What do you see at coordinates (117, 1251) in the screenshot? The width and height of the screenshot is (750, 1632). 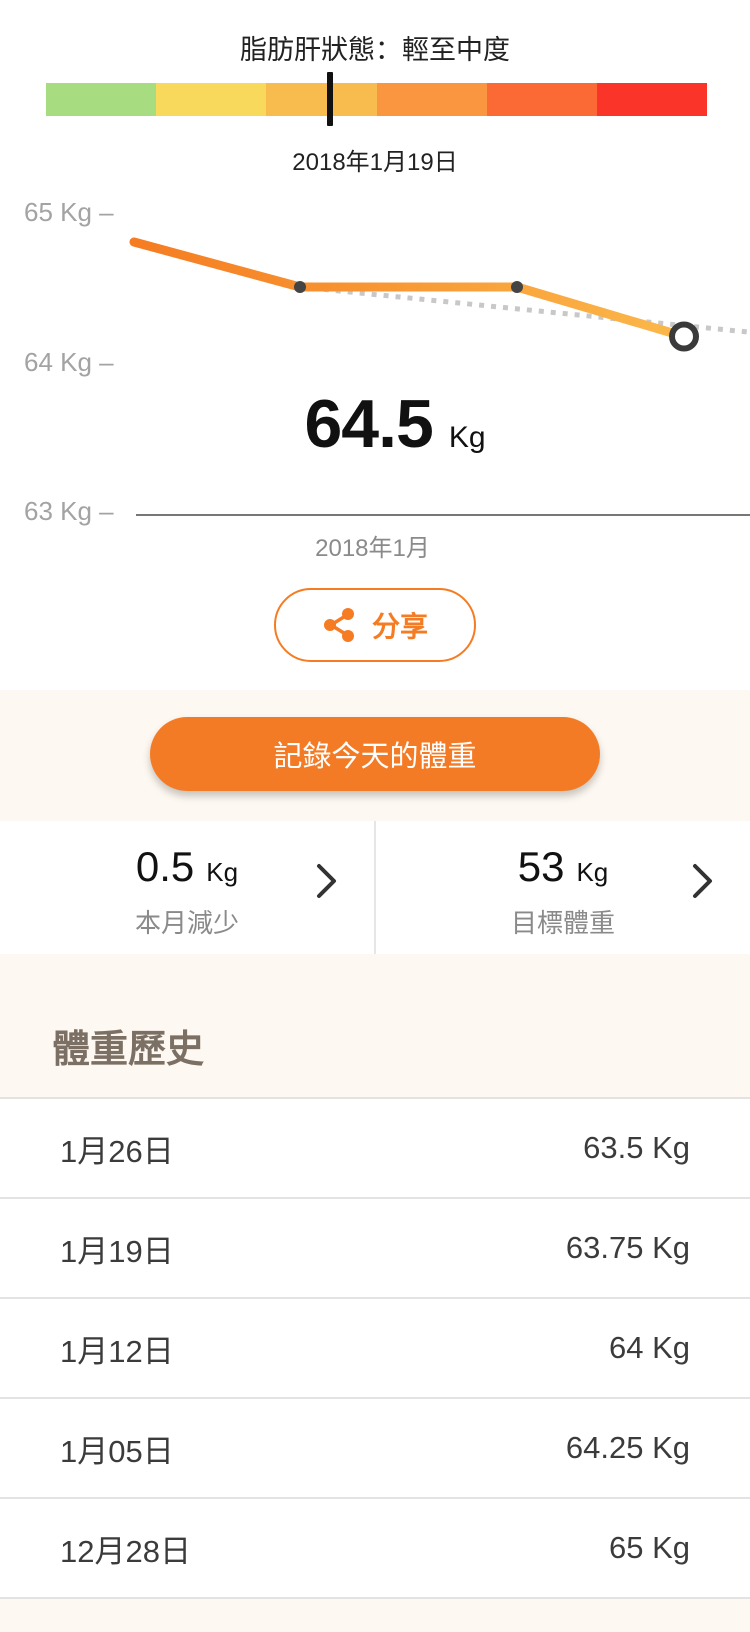 I see `history-date: 1月19日` at bounding box center [117, 1251].